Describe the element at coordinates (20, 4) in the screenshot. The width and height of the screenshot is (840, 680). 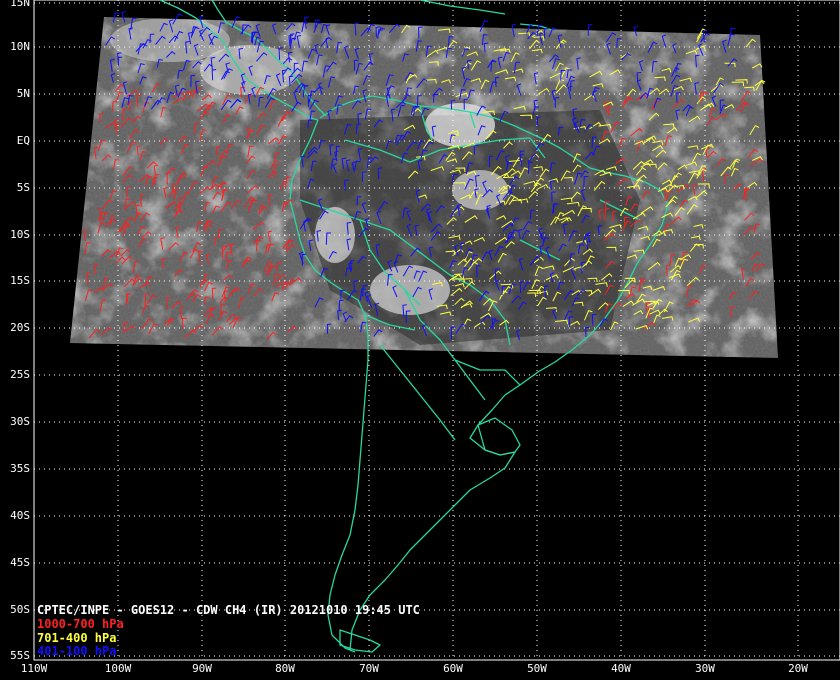
I see `lat-label: 15N` at that location.